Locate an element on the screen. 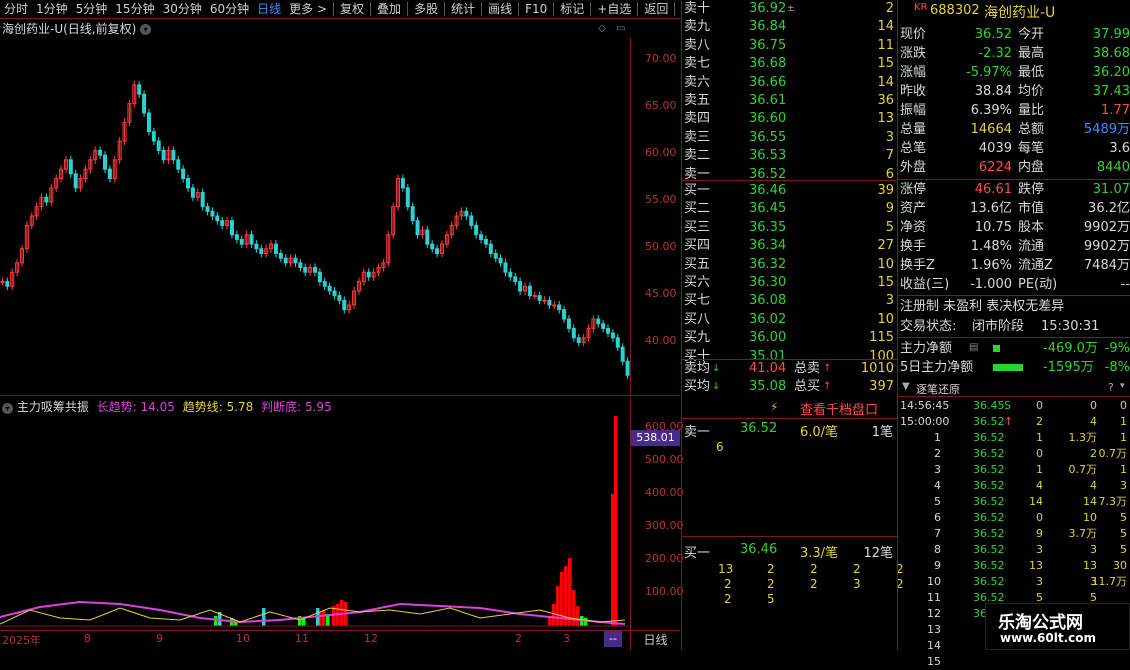 This screenshot has height=670, width=1130. toolbar-action-5: F10 is located at coordinates (536, 9).